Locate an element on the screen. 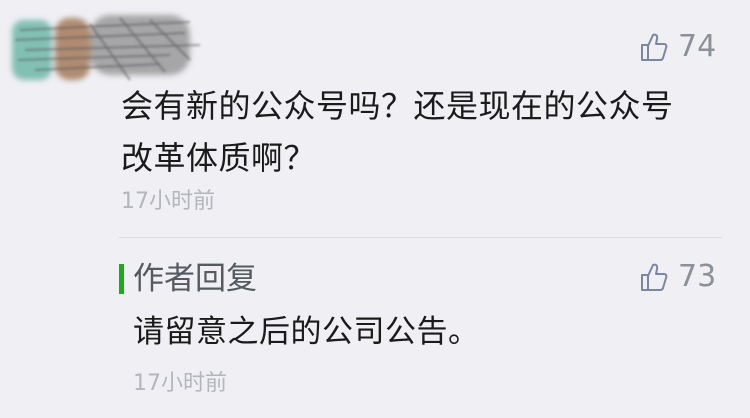  reply-like-count: 73 is located at coordinates (697, 276).